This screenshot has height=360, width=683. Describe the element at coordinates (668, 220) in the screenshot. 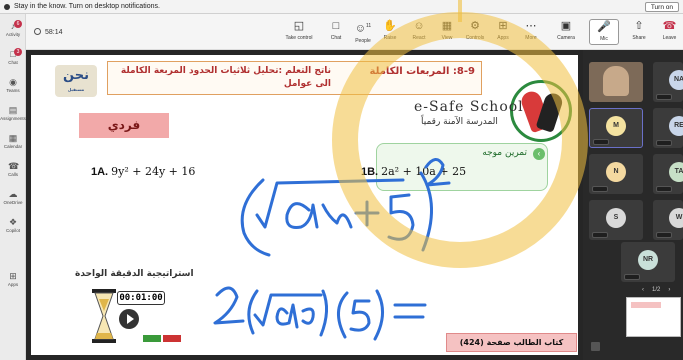

I see `participant-tile-w: W` at that location.